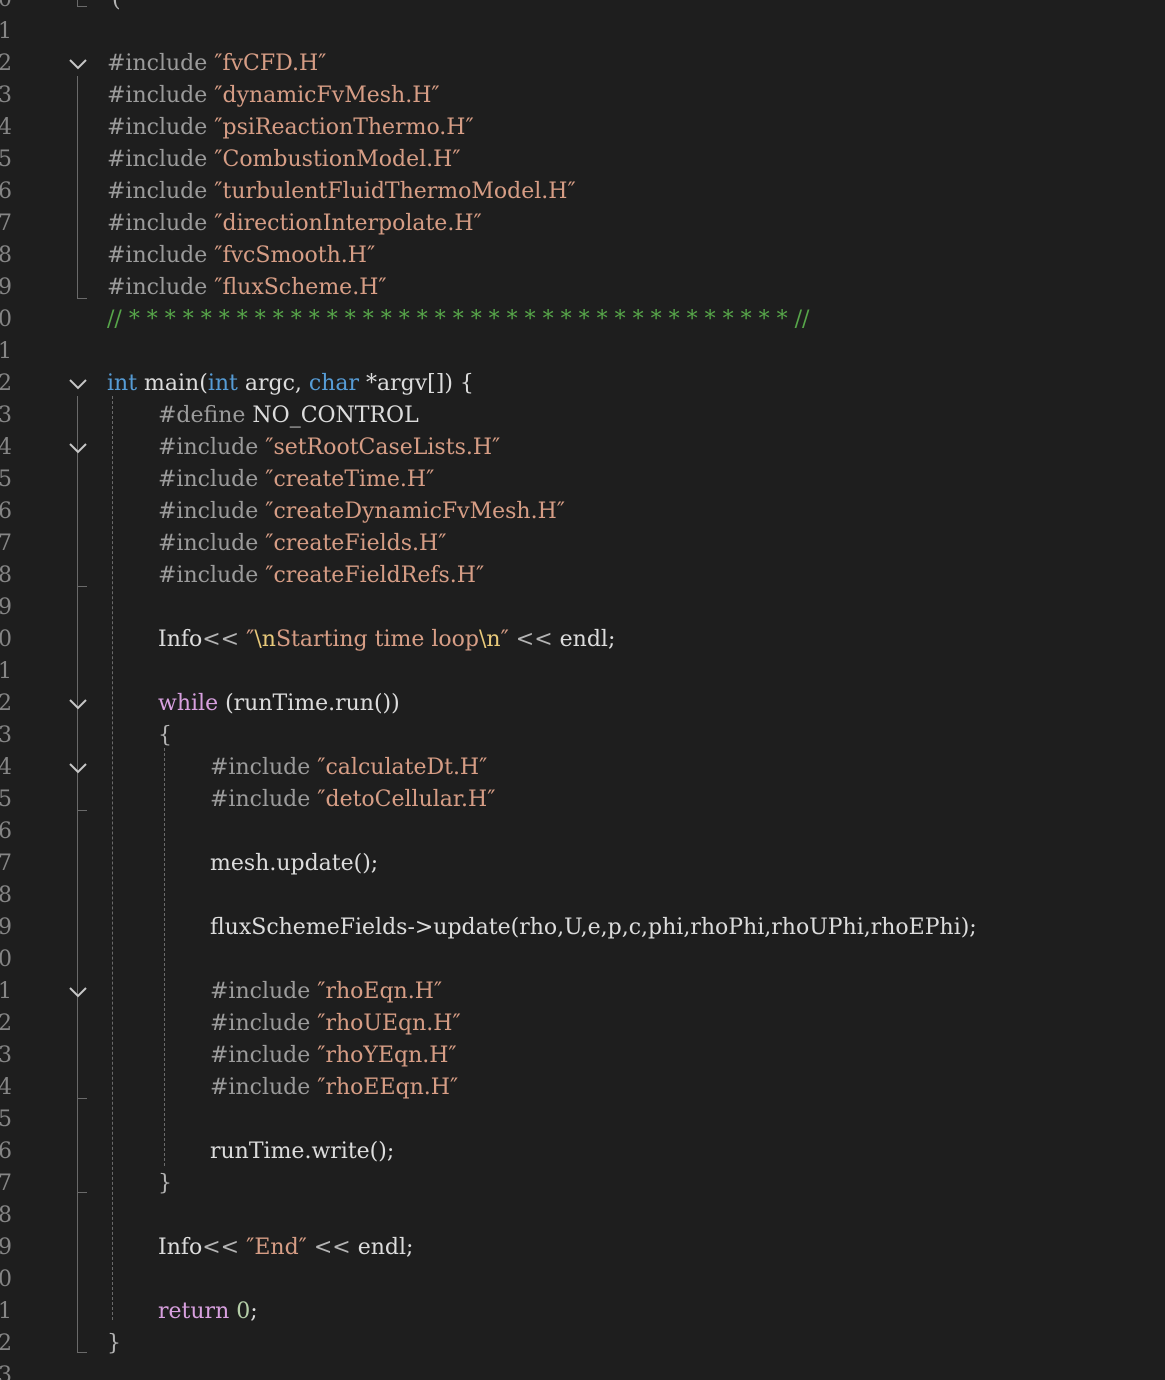 This screenshot has height=1380, width=1165. What do you see at coordinates (188, 703) in the screenshot?
I see `code-token: while` at bounding box center [188, 703].